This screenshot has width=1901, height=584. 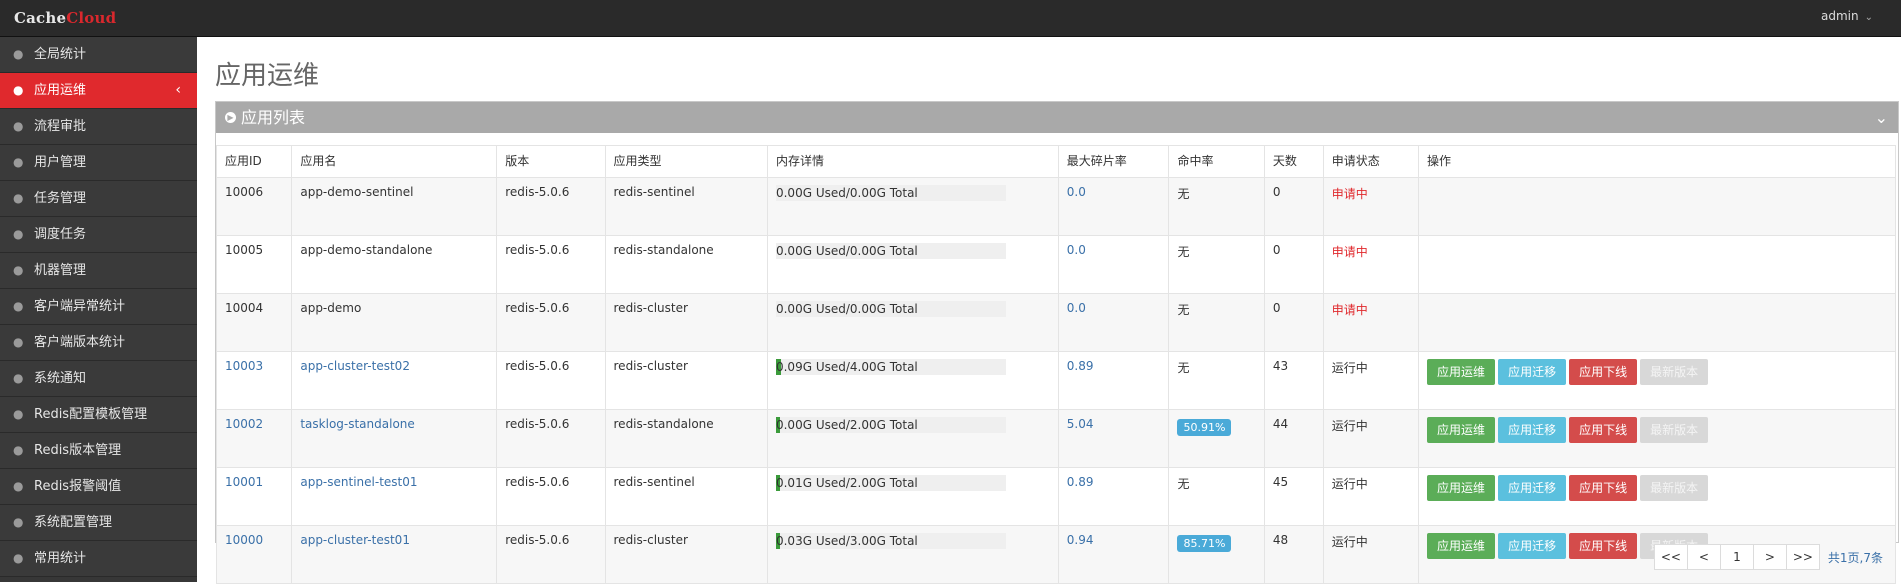 I want to click on sidebar-item-label: 系统通知, so click(x=60, y=378).